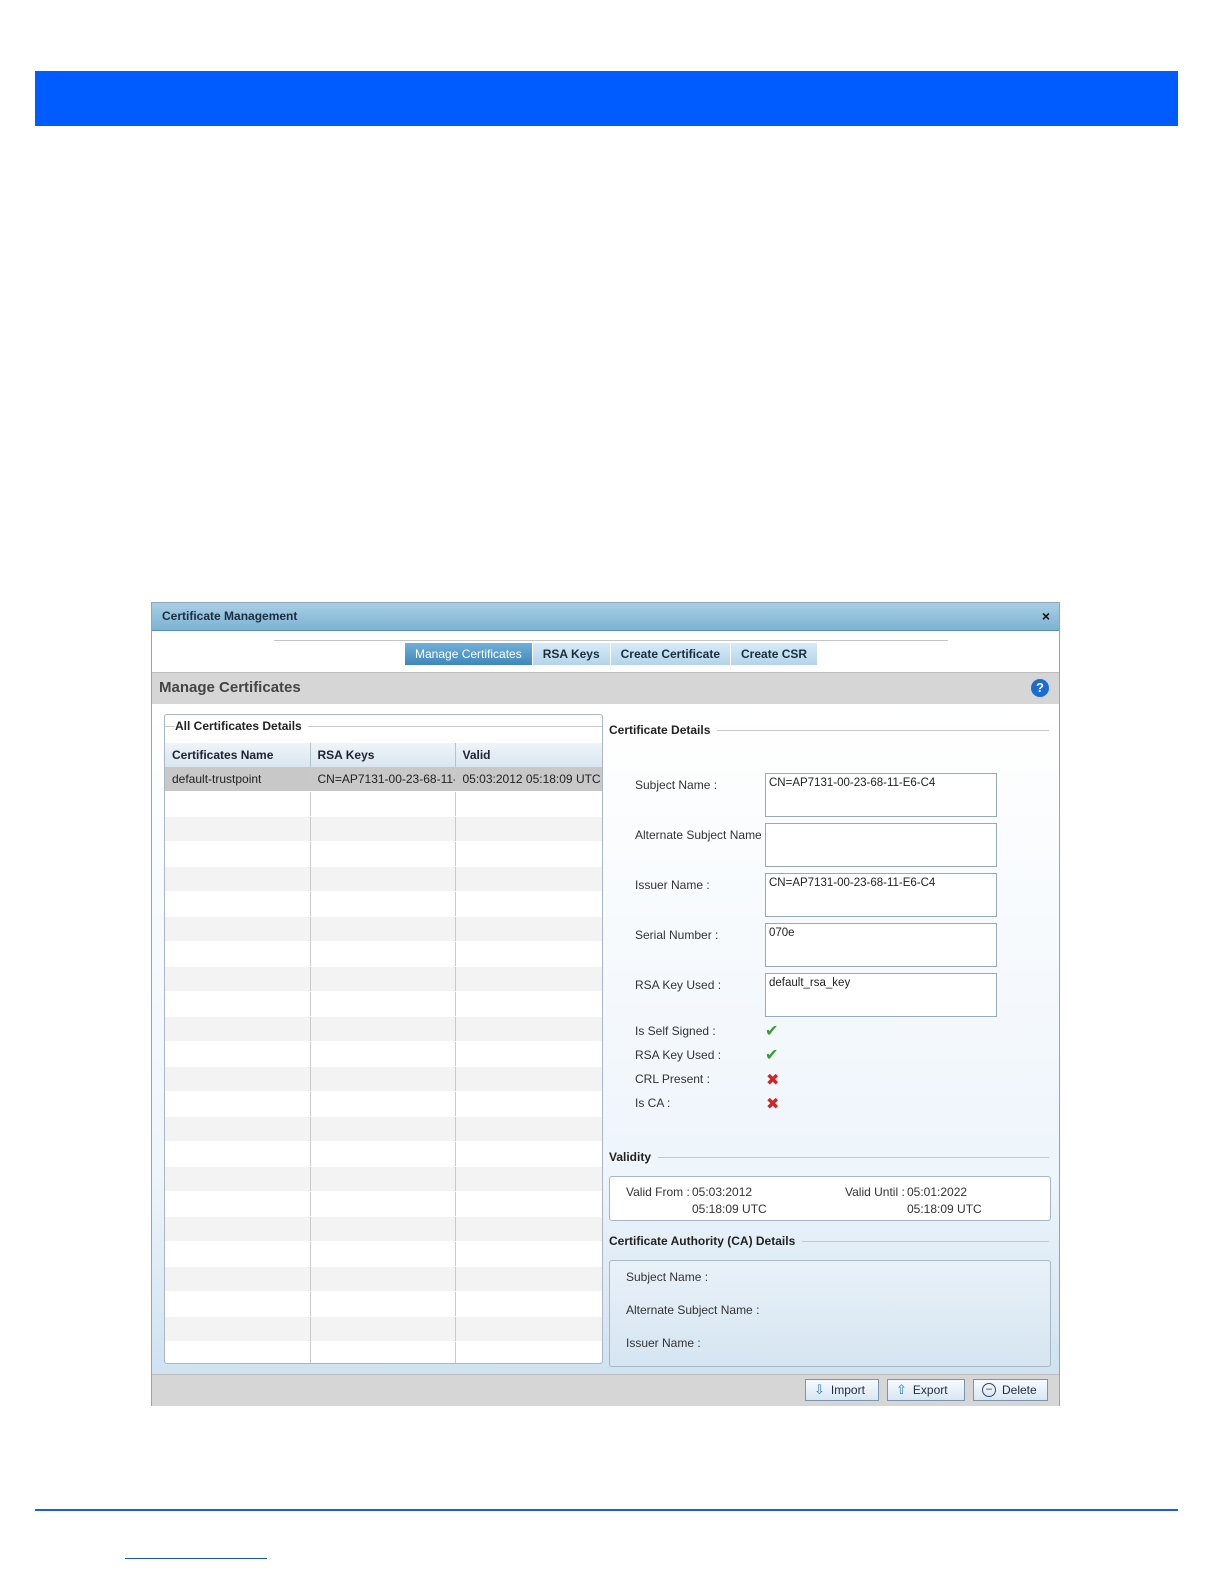 The image size is (1224, 1584). What do you see at coordinates (1040, 688) in the screenshot?
I see `help-icon: ?` at bounding box center [1040, 688].